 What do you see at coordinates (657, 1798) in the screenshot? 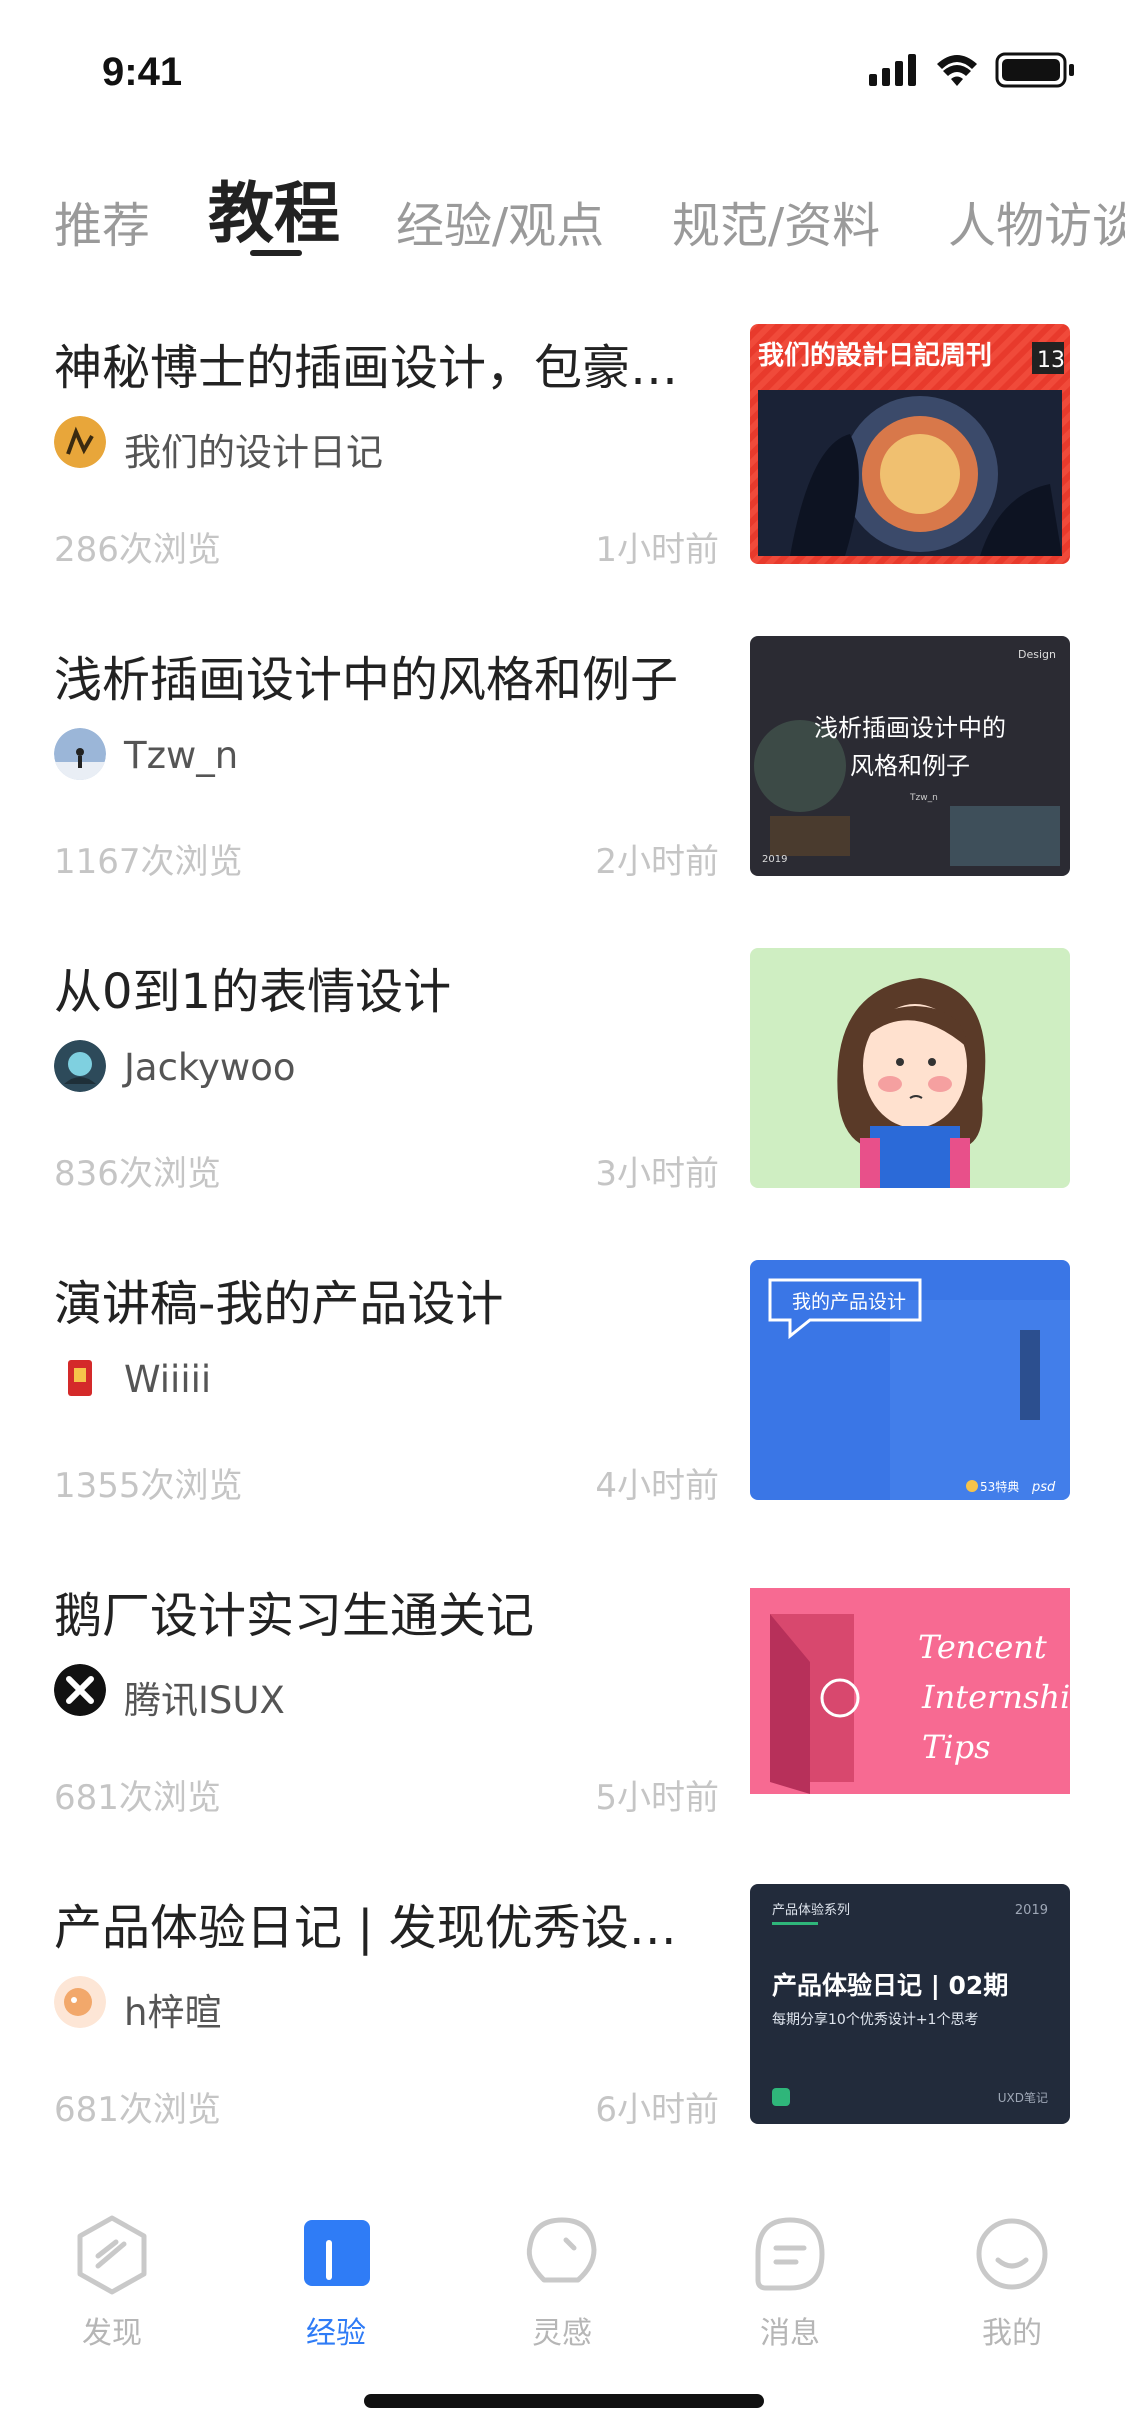
I see `timestamp: 5小时前` at bounding box center [657, 1798].